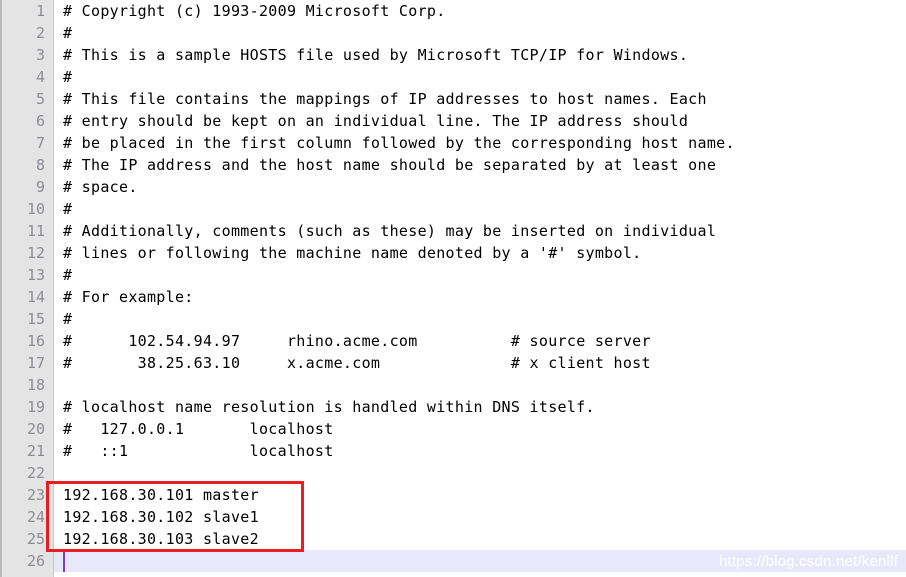 The image size is (906, 577). I want to click on line-number: 13, so click(35, 275).